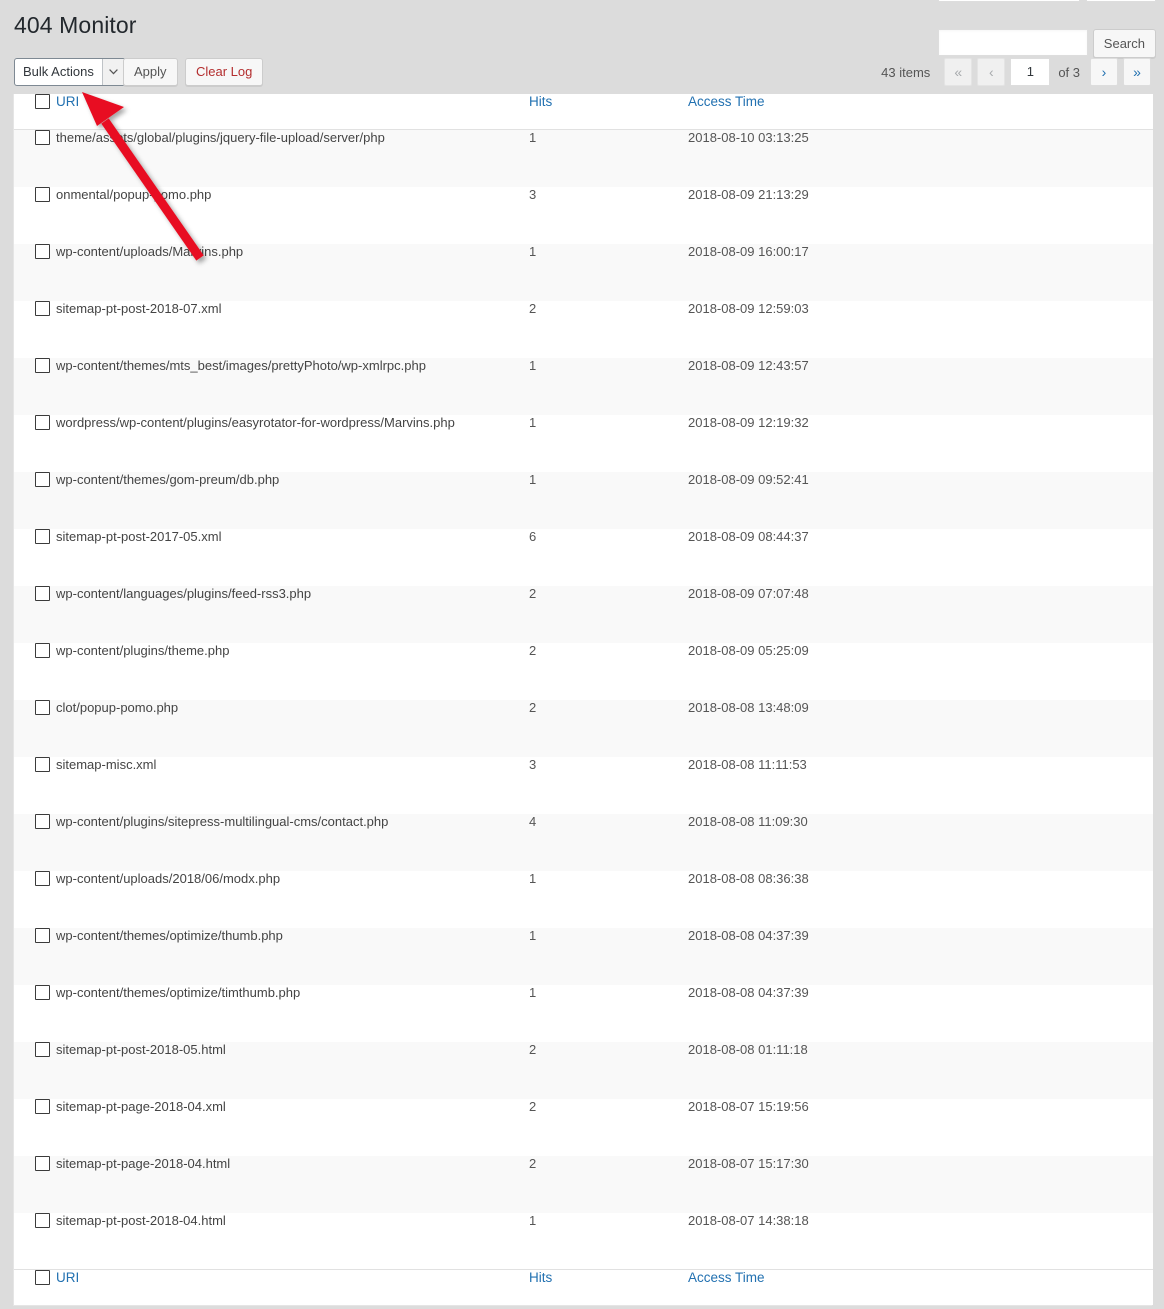 Image resolution: width=1164 pixels, height=1309 pixels. I want to click on uri-text: sitemap-pt-post-2018-07.xml, so click(139, 308).